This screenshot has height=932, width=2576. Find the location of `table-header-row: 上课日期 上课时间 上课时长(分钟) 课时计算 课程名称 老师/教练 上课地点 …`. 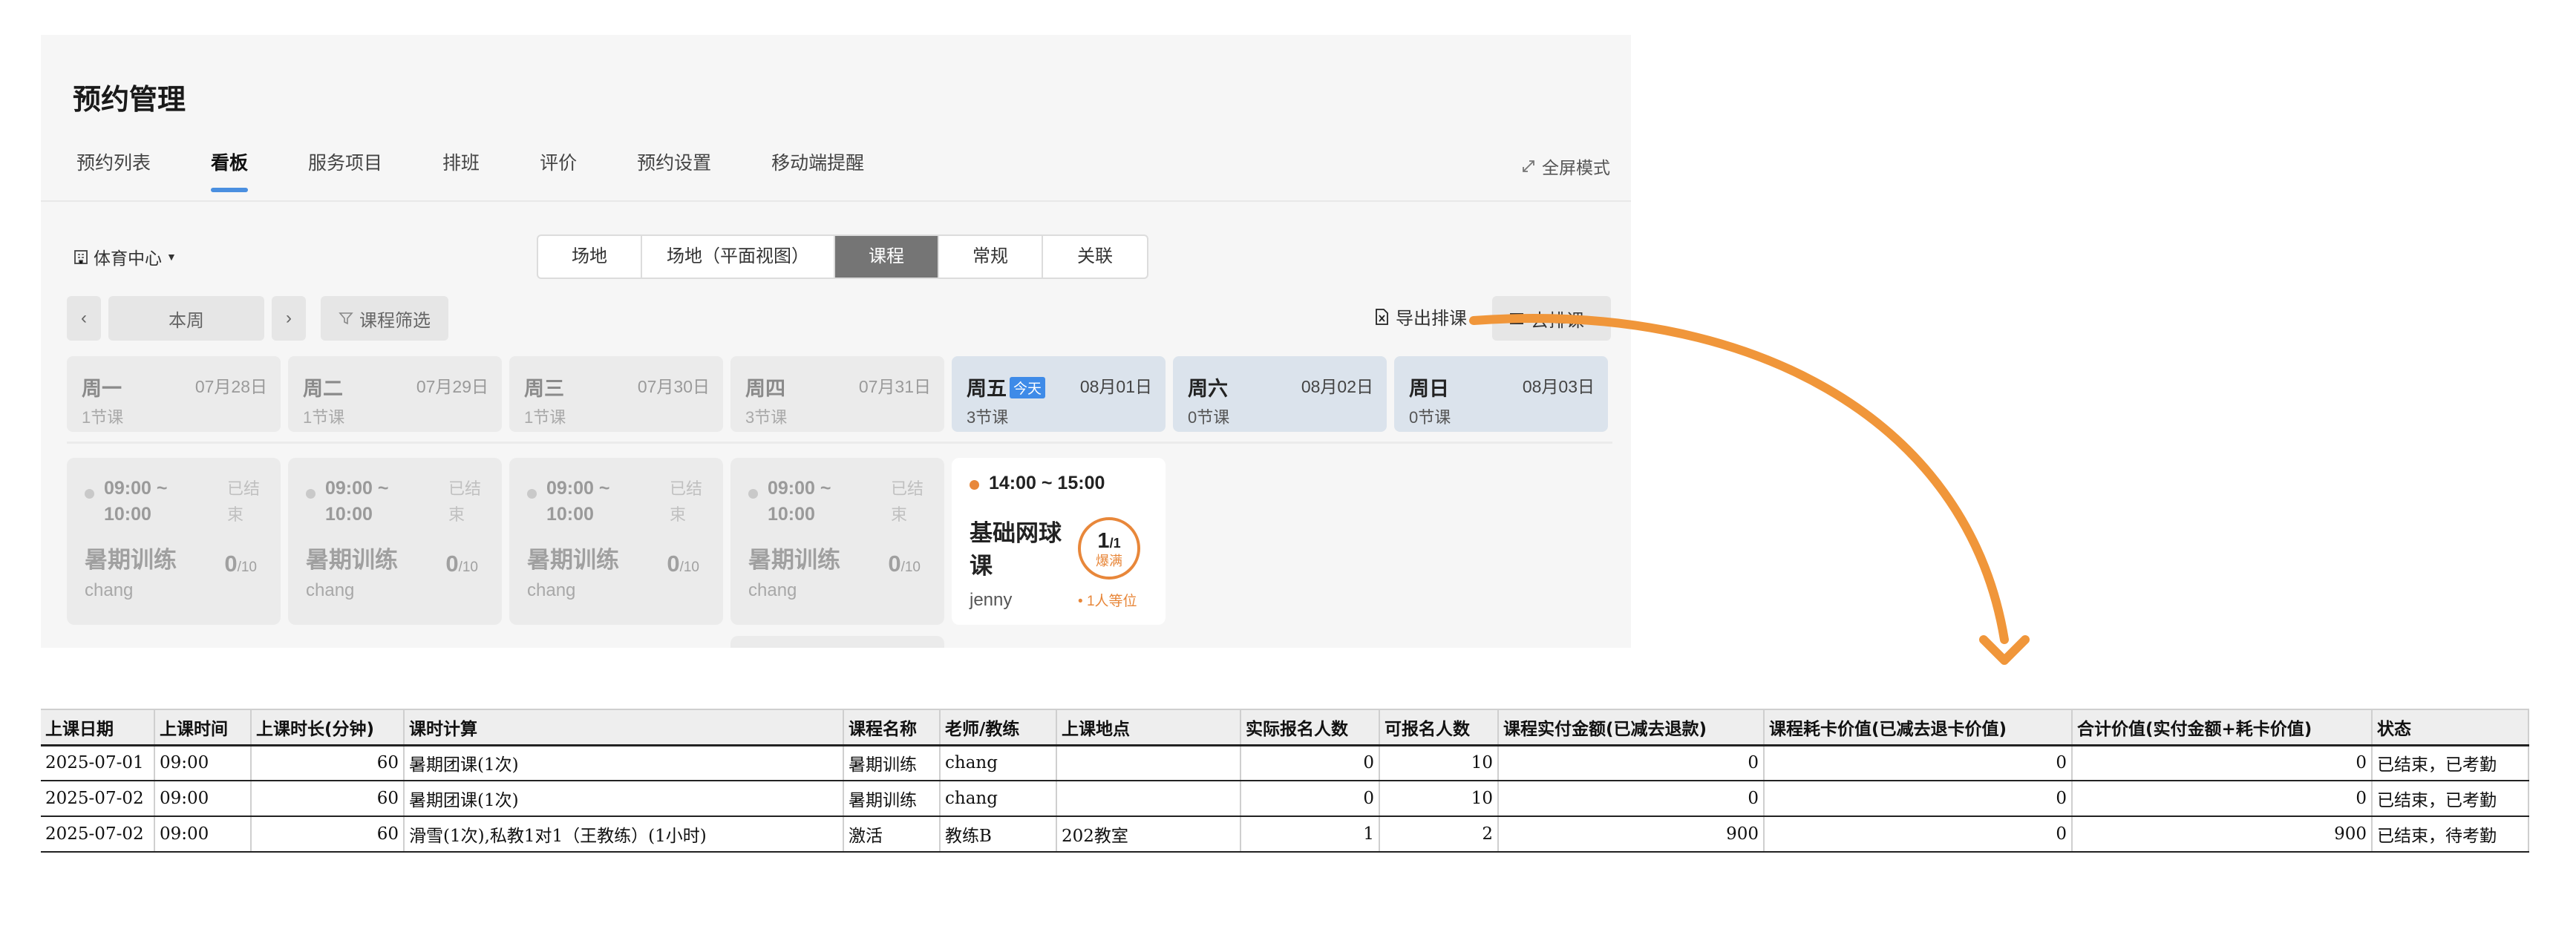

table-header-row: 上课日期 上课时间 上课时长(分钟) 课时计算 课程名称 老师/教练 上课地点 … is located at coordinates (1285, 727).